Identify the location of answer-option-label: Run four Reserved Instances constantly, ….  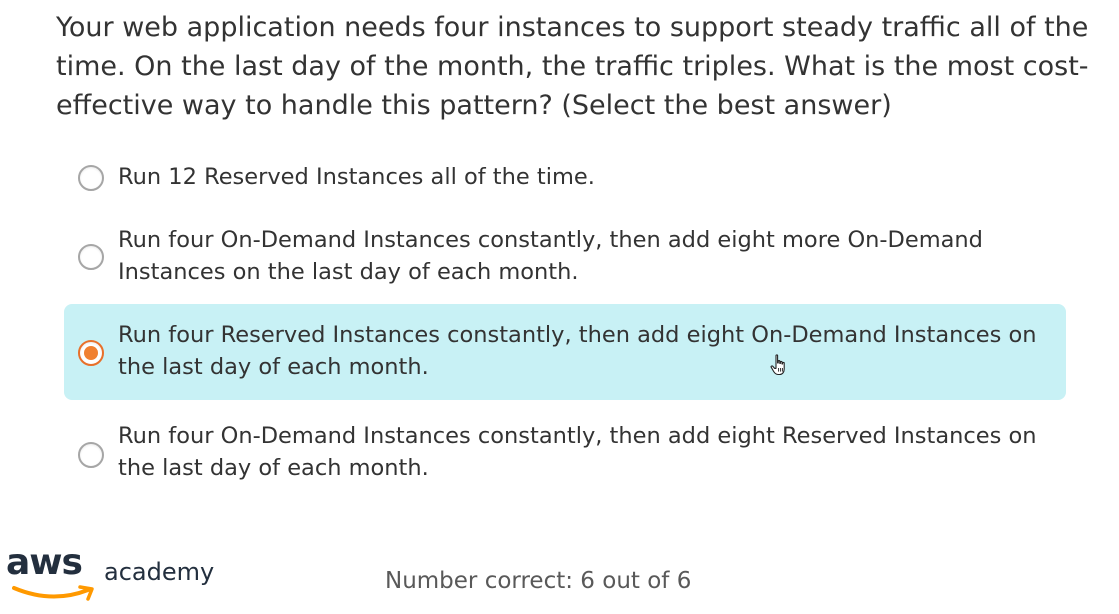
(577, 351).